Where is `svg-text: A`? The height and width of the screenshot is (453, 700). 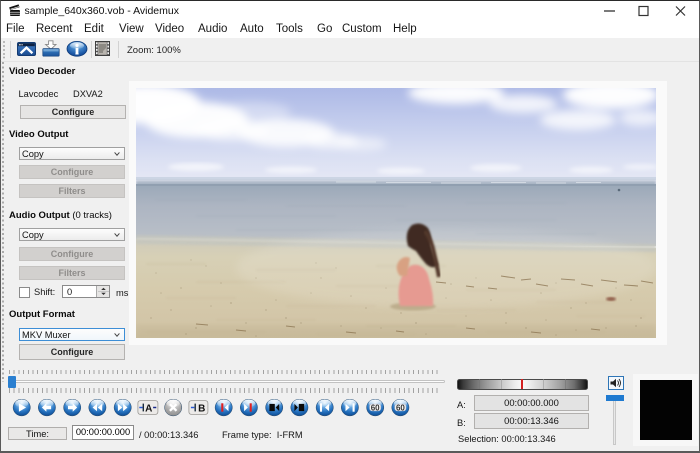
svg-text: A is located at coordinates (148, 408).